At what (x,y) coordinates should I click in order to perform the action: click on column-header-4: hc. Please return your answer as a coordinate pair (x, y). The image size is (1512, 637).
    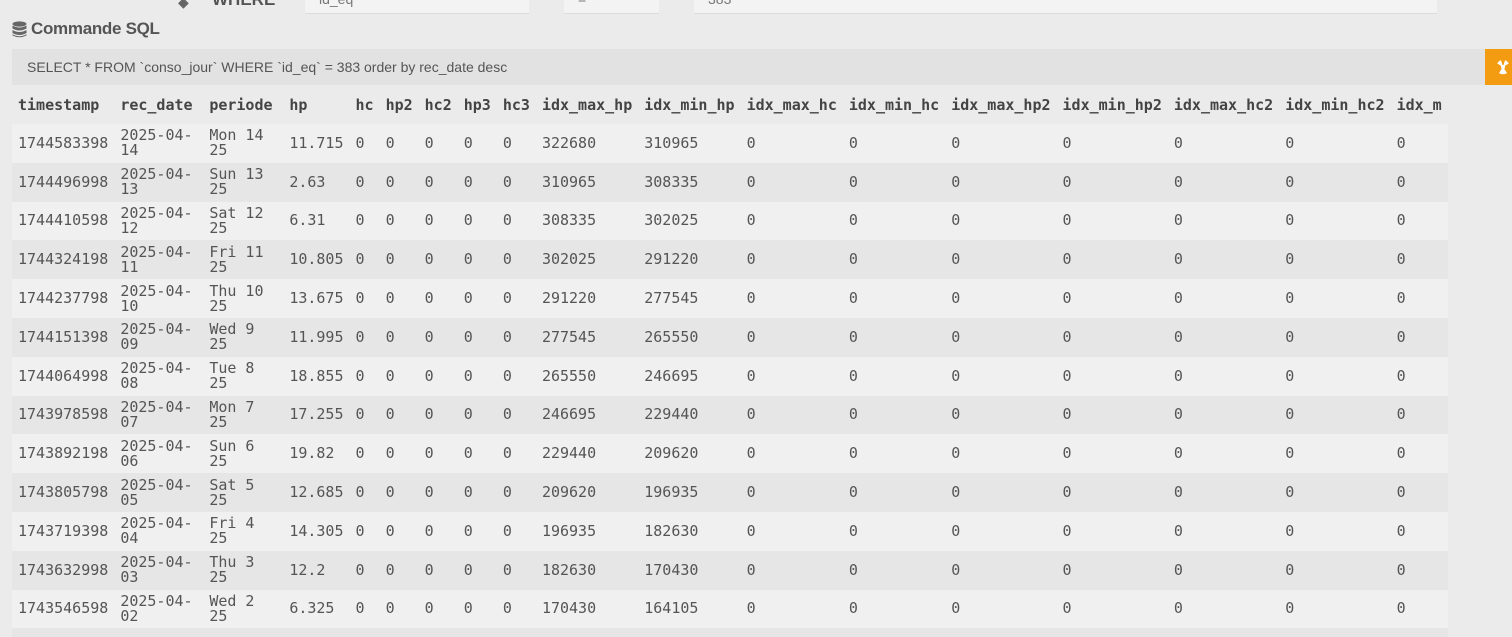
    Looking at the image, I should click on (364, 105).